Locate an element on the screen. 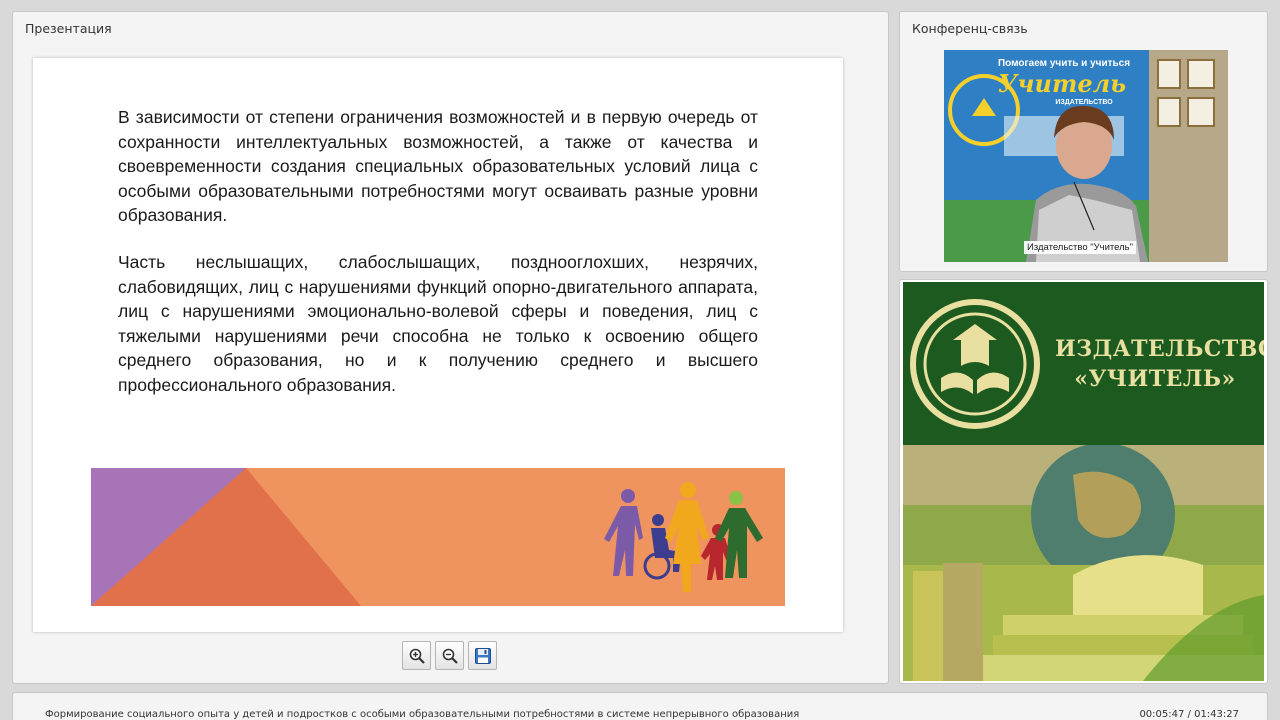 The image size is (1280, 720). zoom-in-icon is located at coordinates (417, 656).